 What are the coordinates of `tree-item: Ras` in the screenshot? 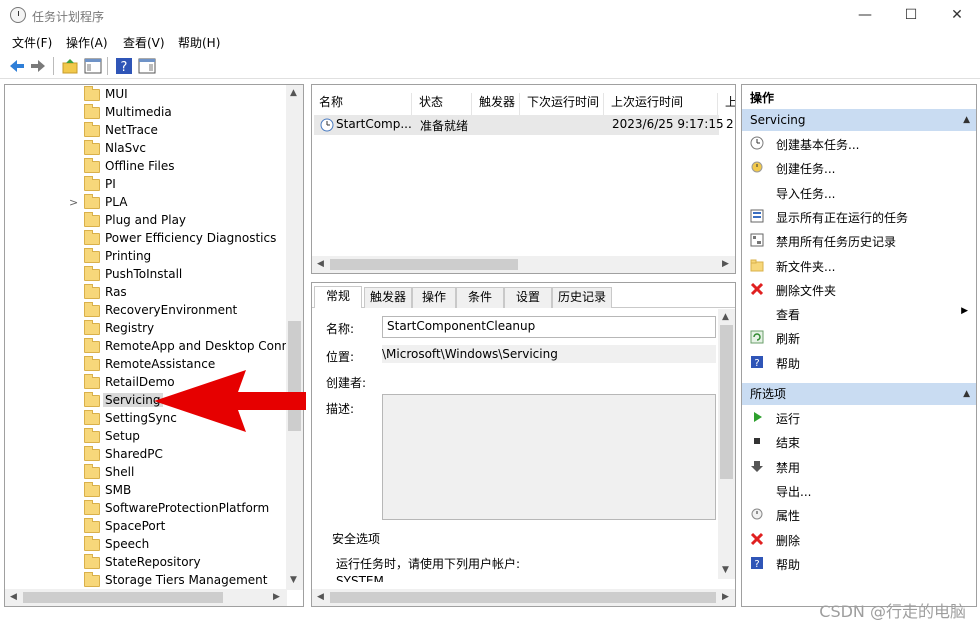 It's located at (145, 293).